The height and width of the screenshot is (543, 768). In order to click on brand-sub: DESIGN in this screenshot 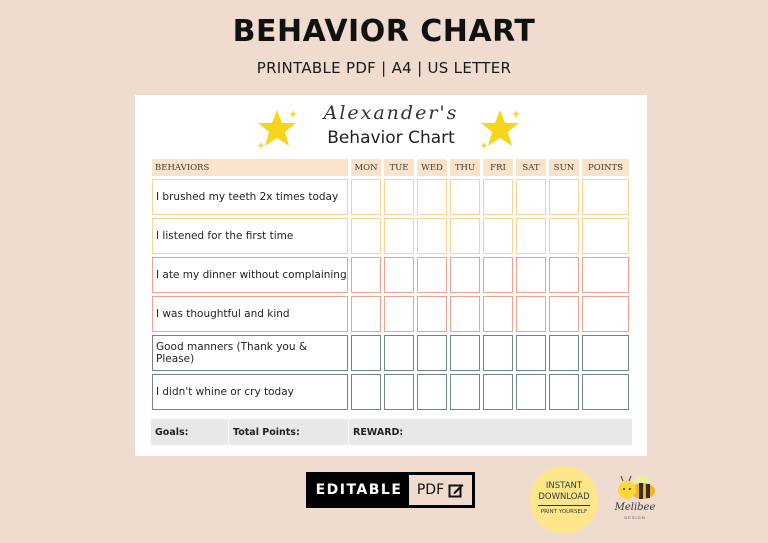, I will do `click(635, 517)`.